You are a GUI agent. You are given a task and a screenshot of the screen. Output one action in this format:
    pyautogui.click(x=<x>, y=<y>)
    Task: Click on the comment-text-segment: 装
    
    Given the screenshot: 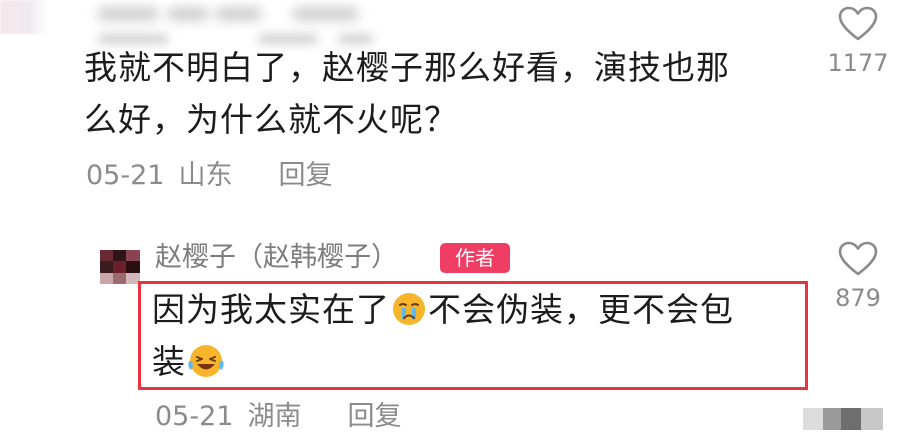 What is the action you would take?
    pyautogui.click(x=169, y=361)
    